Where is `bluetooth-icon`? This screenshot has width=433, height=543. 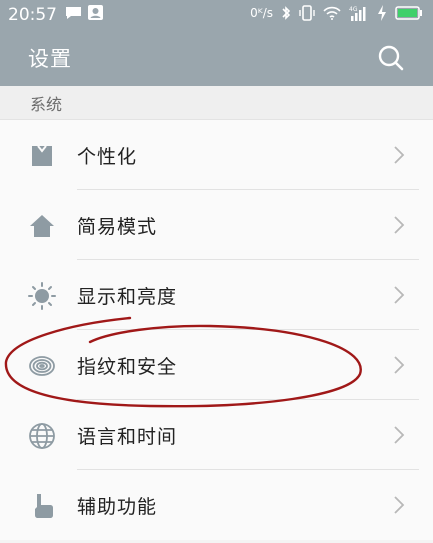 bluetooth-icon is located at coordinates (286, 13).